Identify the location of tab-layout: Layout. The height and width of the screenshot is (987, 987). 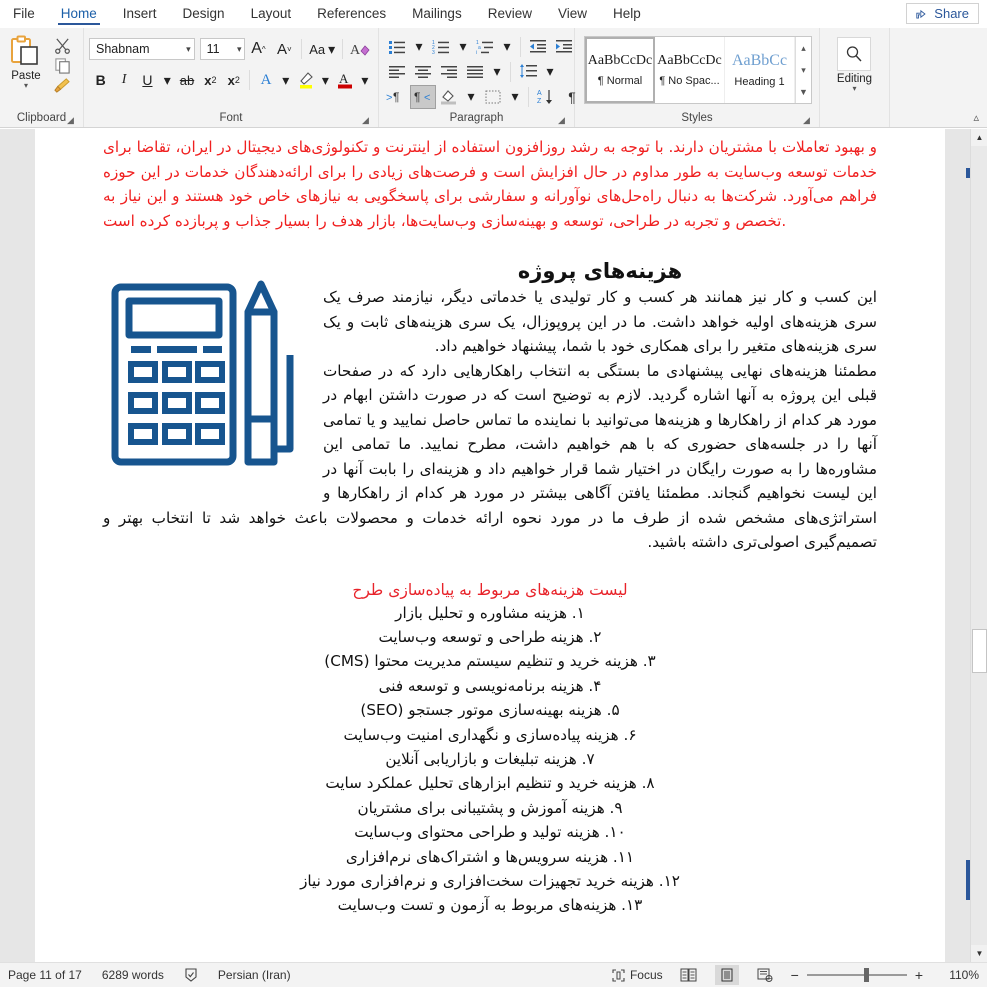
(271, 13).